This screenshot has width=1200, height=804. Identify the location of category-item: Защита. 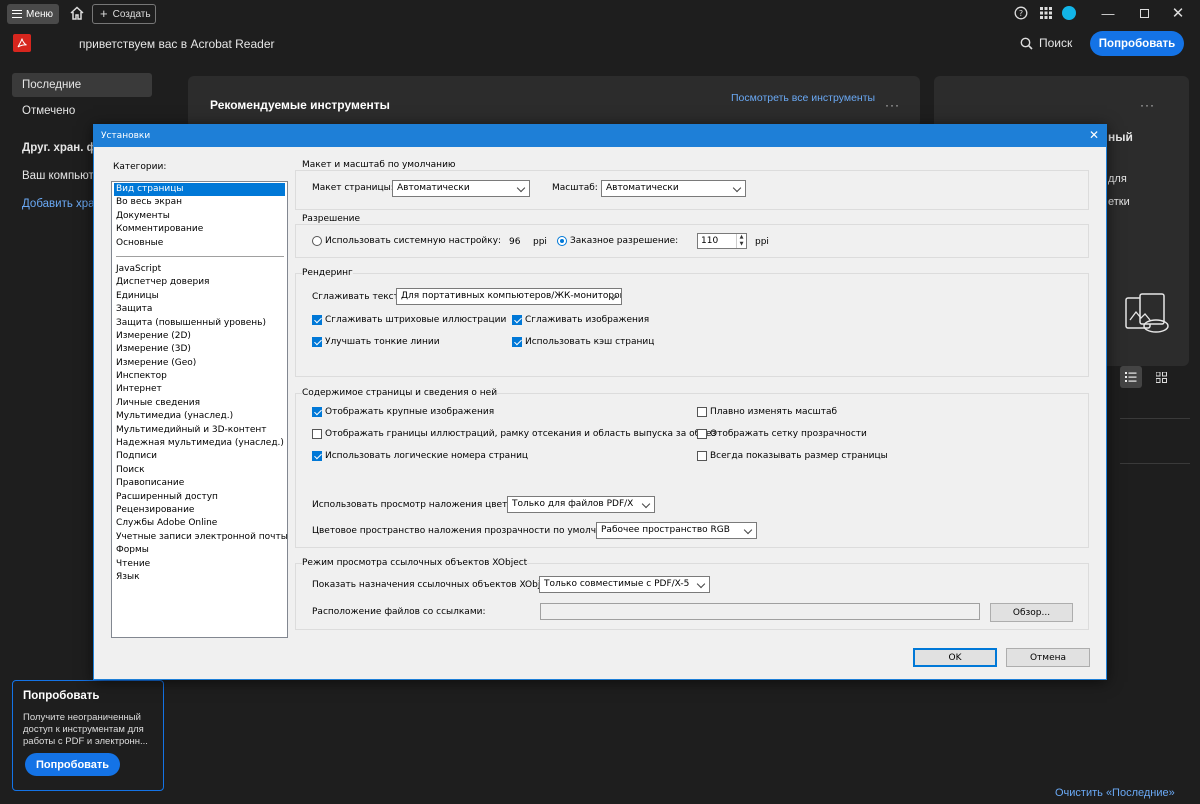
(199, 309).